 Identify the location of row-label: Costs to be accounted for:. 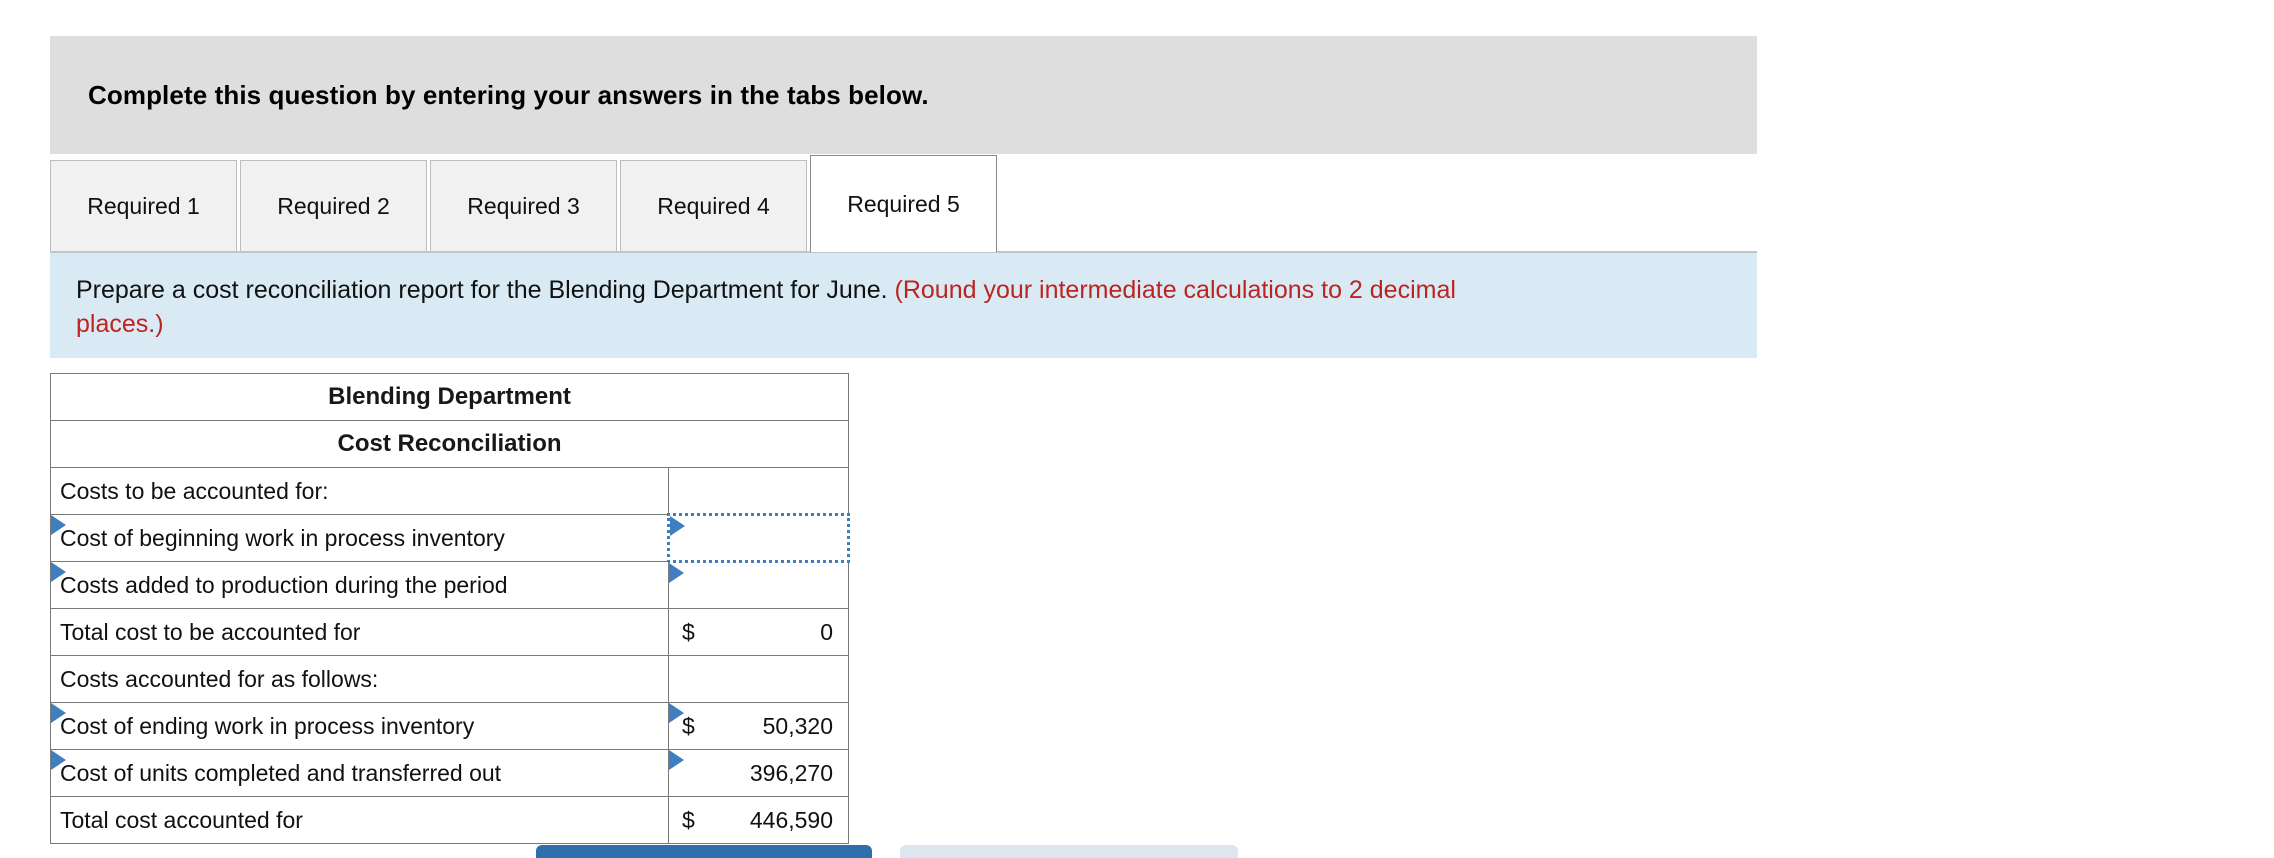
(359, 491).